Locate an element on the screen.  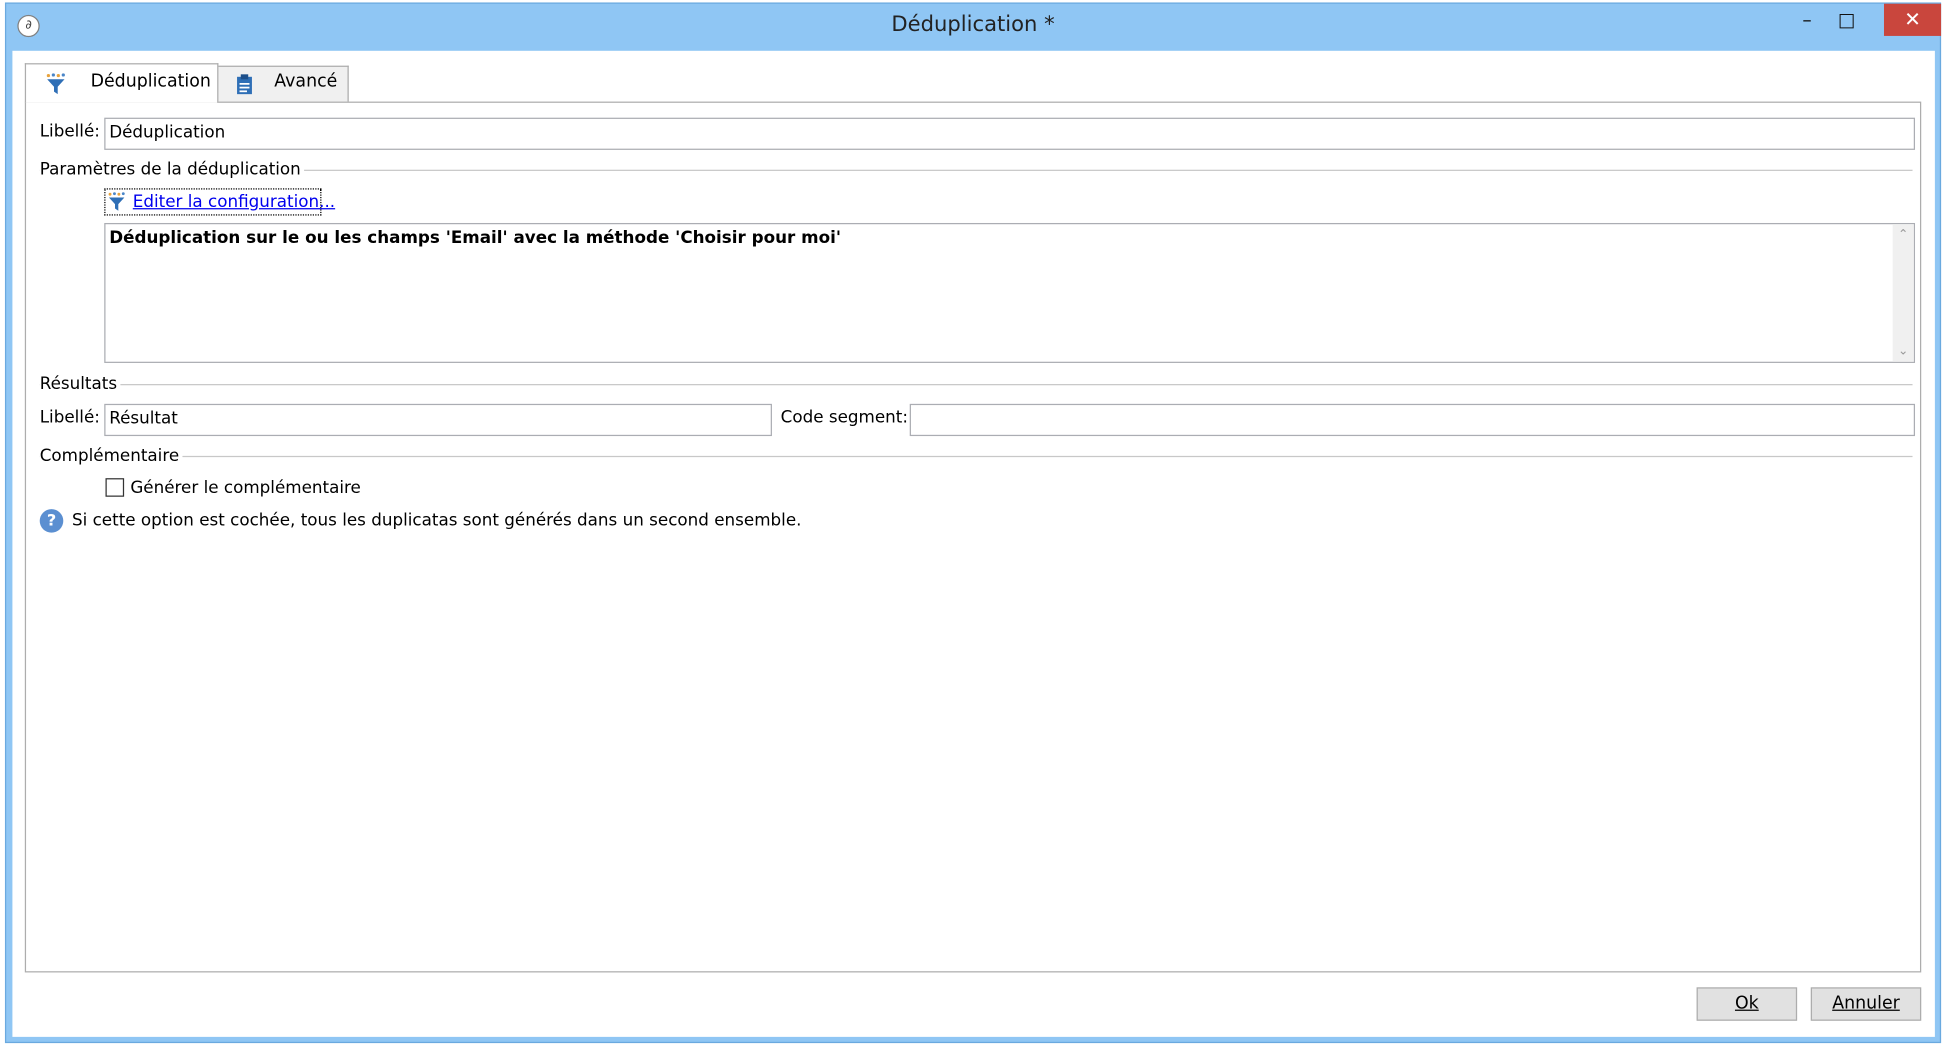
tab-label: Avancé is located at coordinates (306, 81).